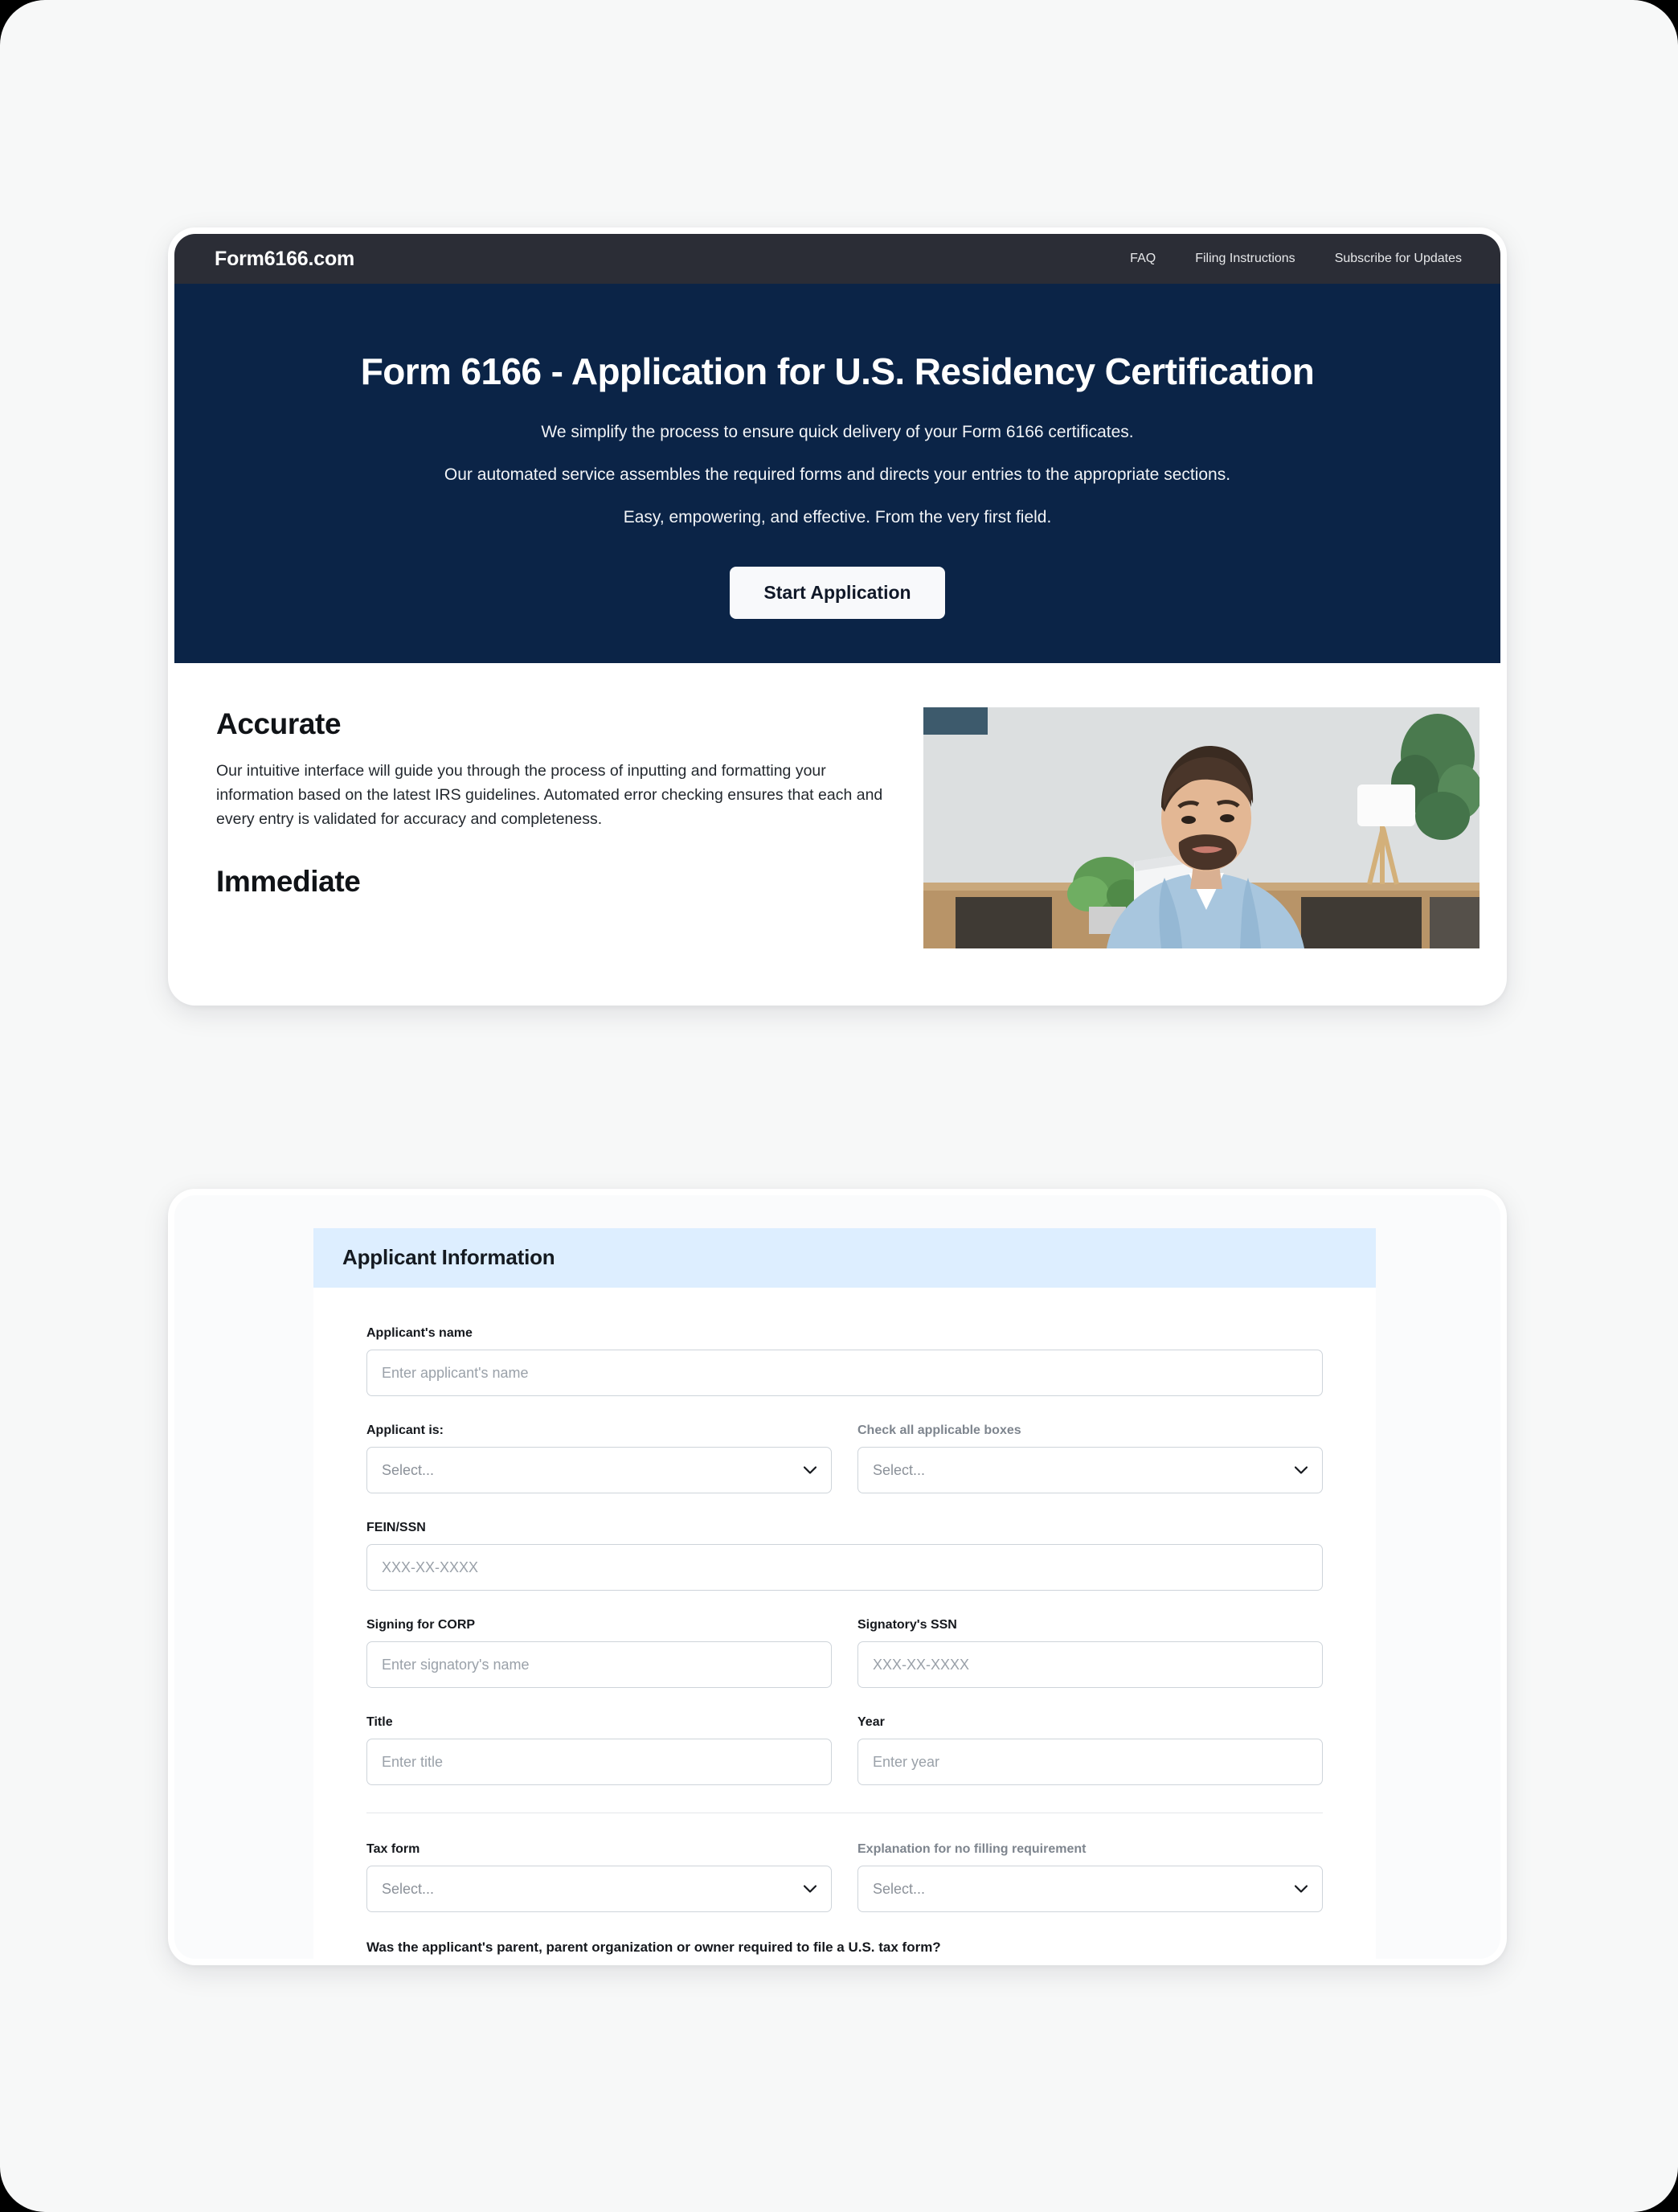  What do you see at coordinates (1398, 259) in the screenshot?
I see `nav-link-subscribe-for-updates: Subscribe for Updates` at bounding box center [1398, 259].